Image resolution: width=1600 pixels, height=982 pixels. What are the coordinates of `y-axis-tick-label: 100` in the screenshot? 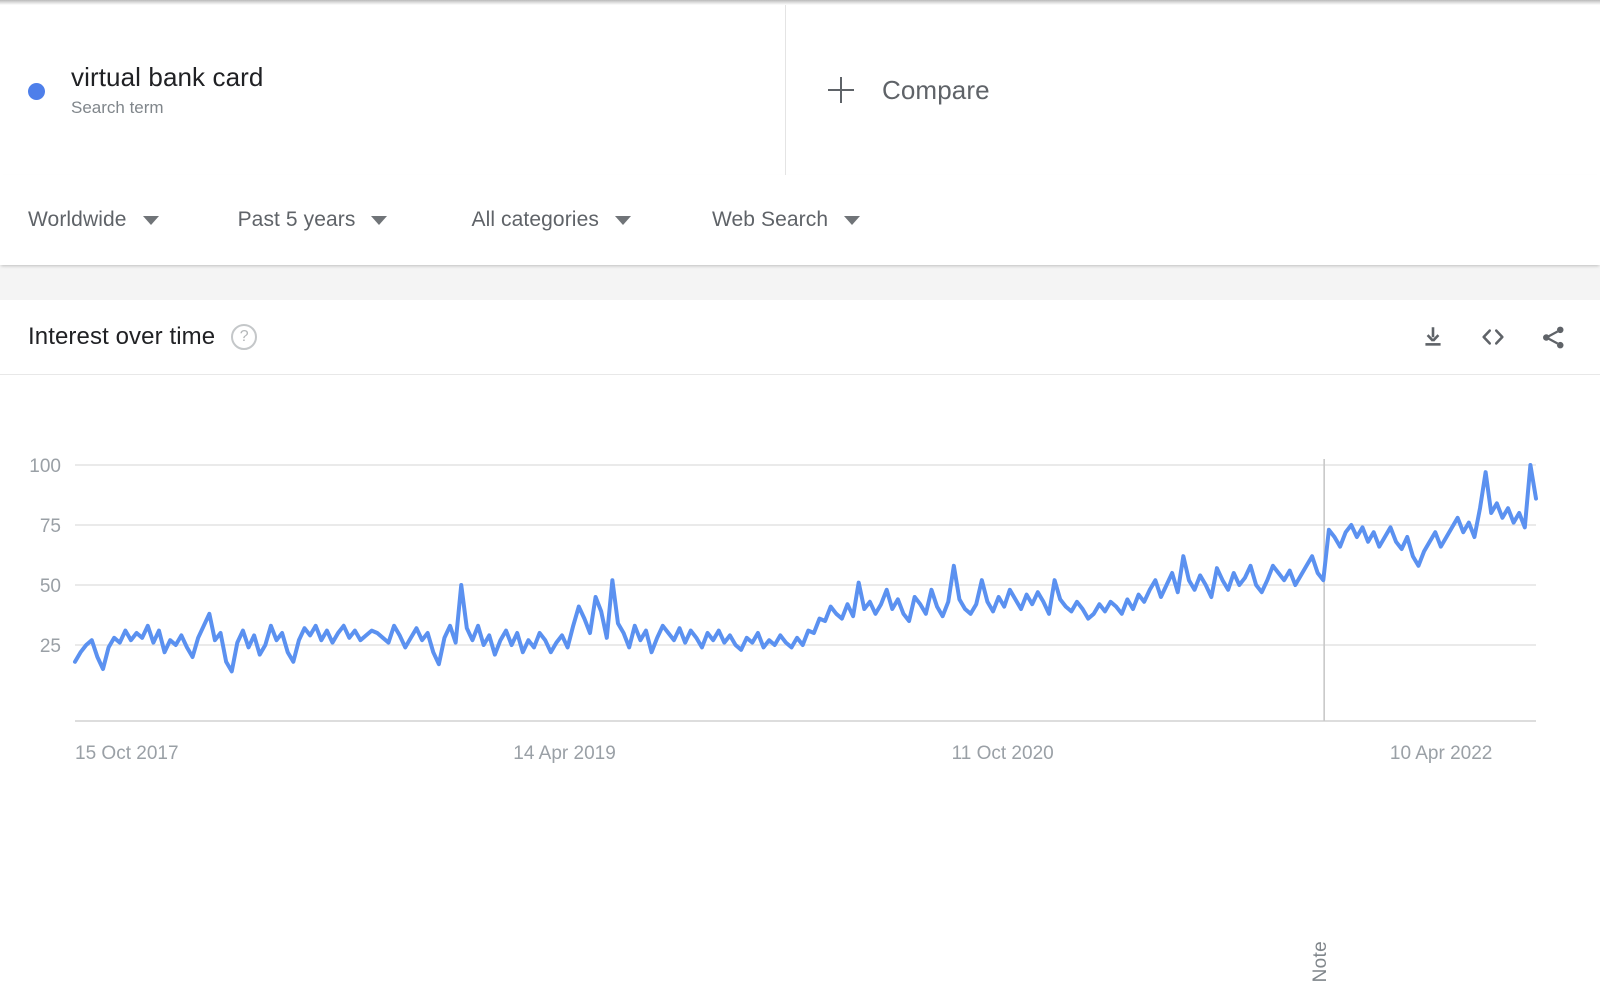 It's located at (45, 466).